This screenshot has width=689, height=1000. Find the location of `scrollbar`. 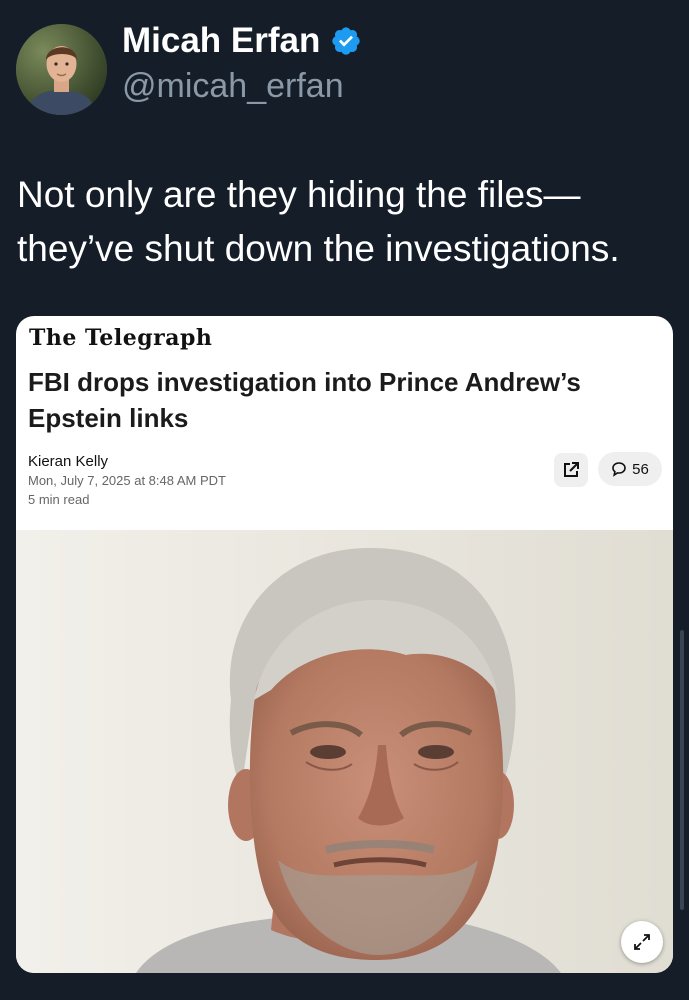

scrollbar is located at coordinates (682, 770).